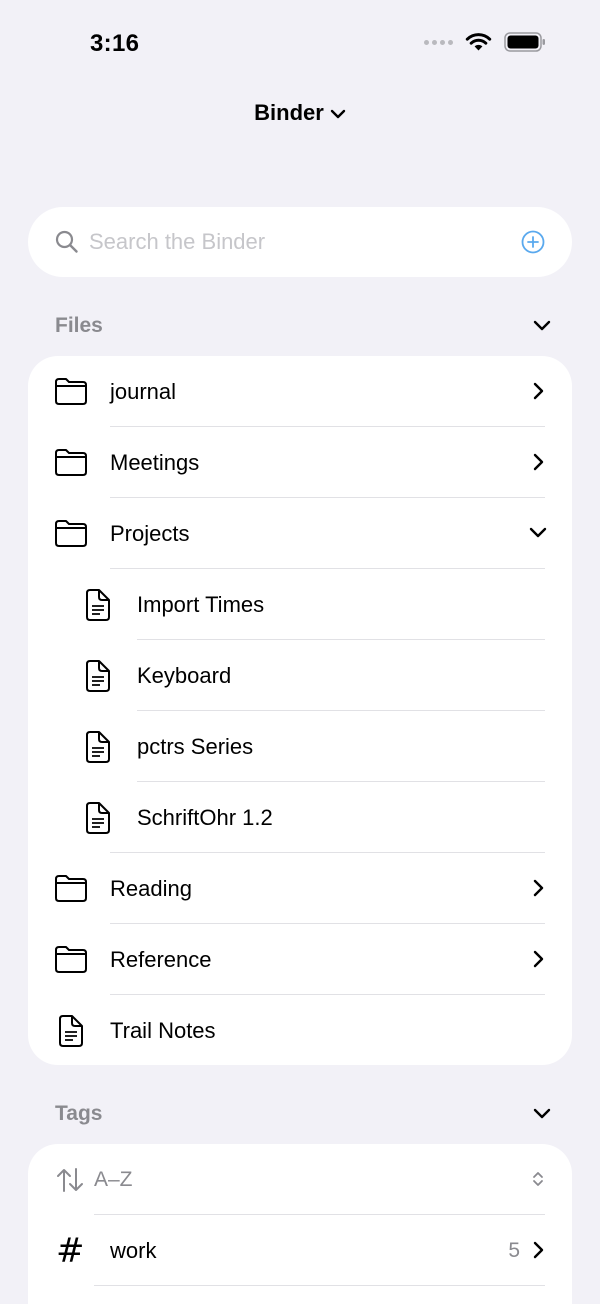  I want to click on status-icons, so click(485, 42).